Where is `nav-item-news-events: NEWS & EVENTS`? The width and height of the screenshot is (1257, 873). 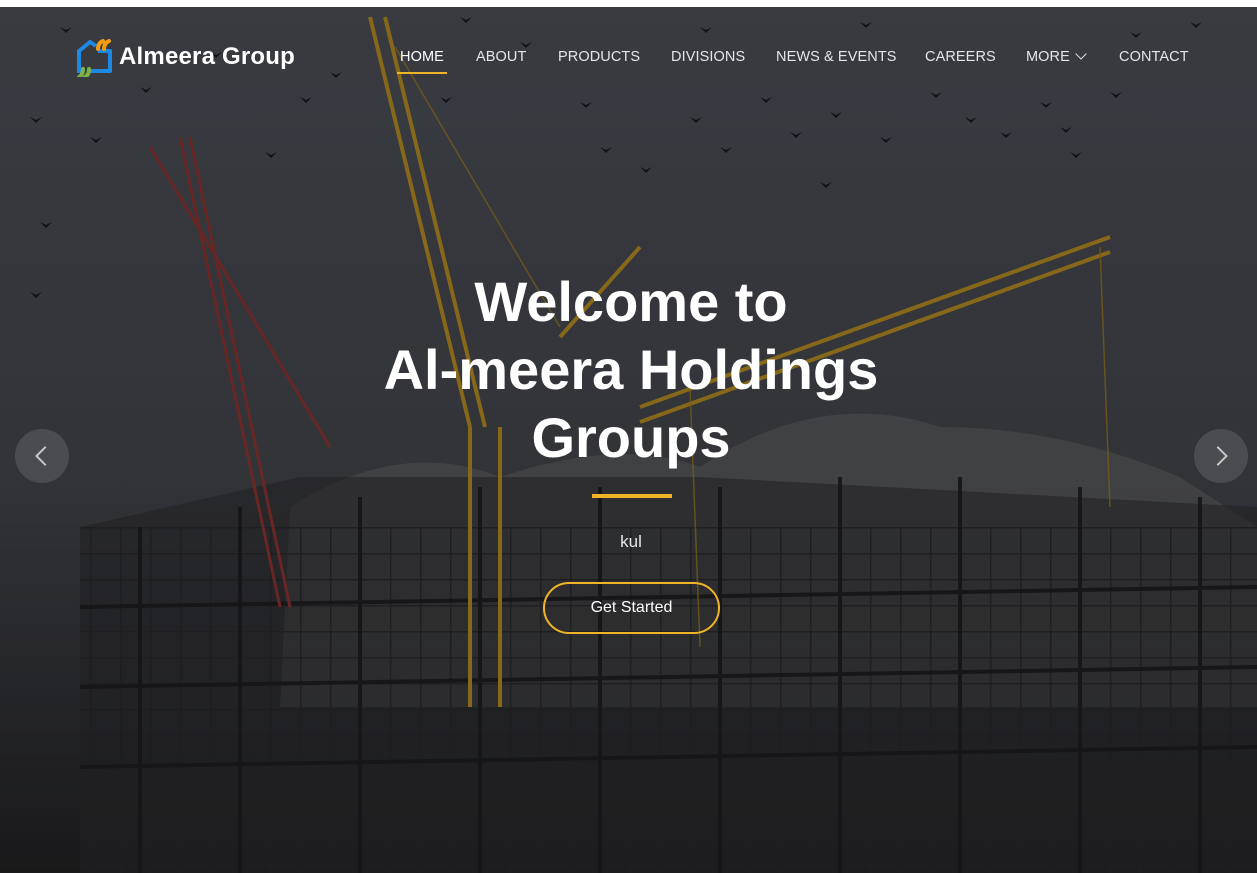
nav-item-news-events: NEWS & EVENTS is located at coordinates (836, 57).